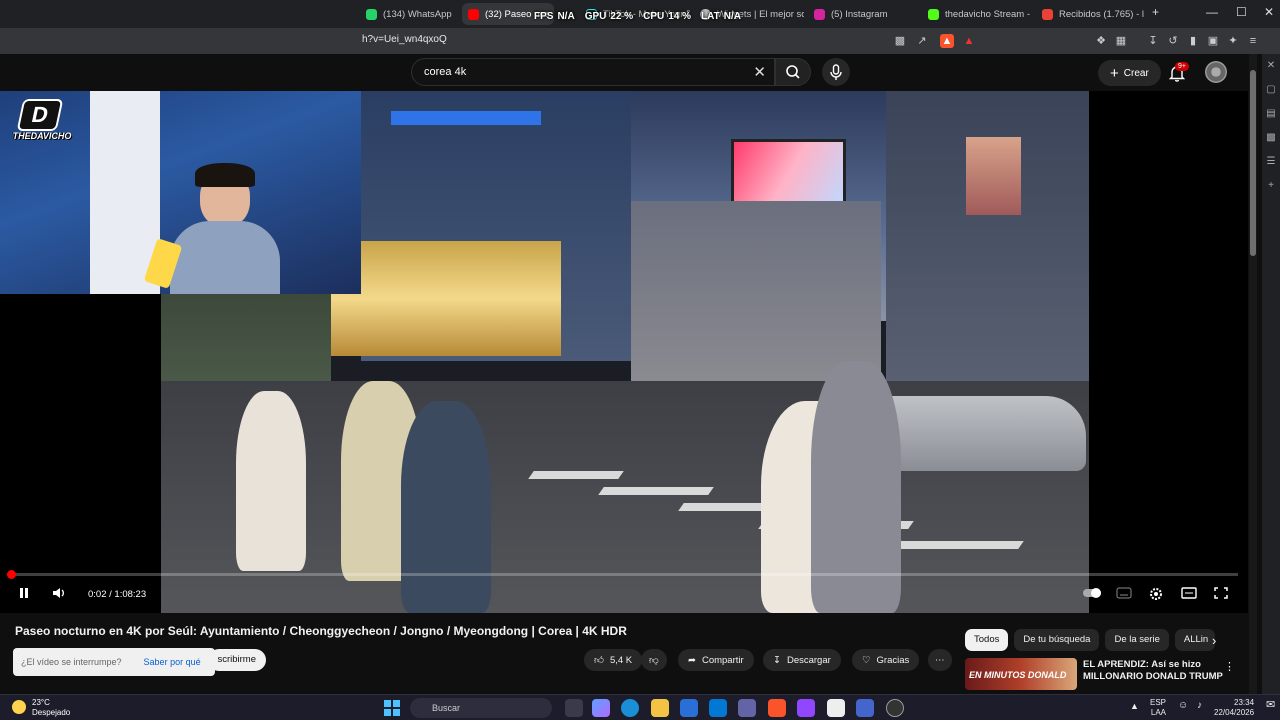  What do you see at coordinates (1101, 41) in the screenshot?
I see `extensions-icon: ❖` at bounding box center [1101, 41].